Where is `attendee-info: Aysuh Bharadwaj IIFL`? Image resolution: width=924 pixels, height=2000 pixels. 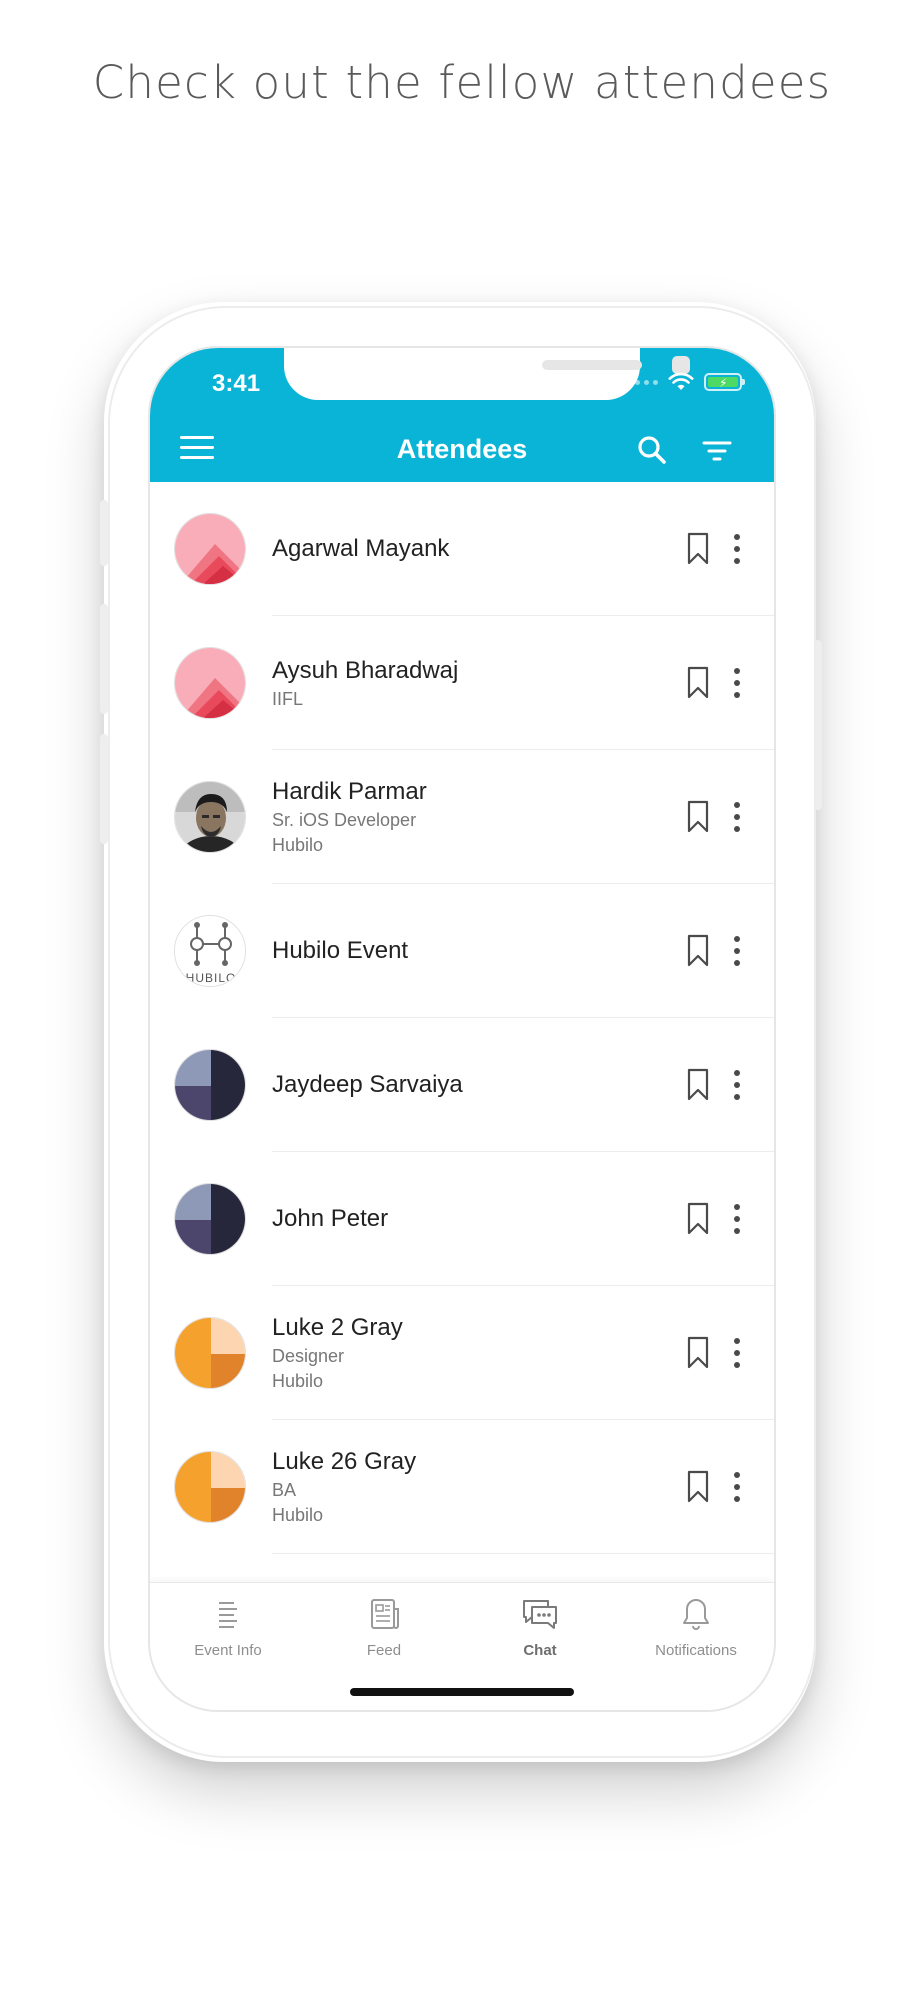 attendee-info: Aysuh Bharadwaj IIFL is located at coordinates (462, 683).